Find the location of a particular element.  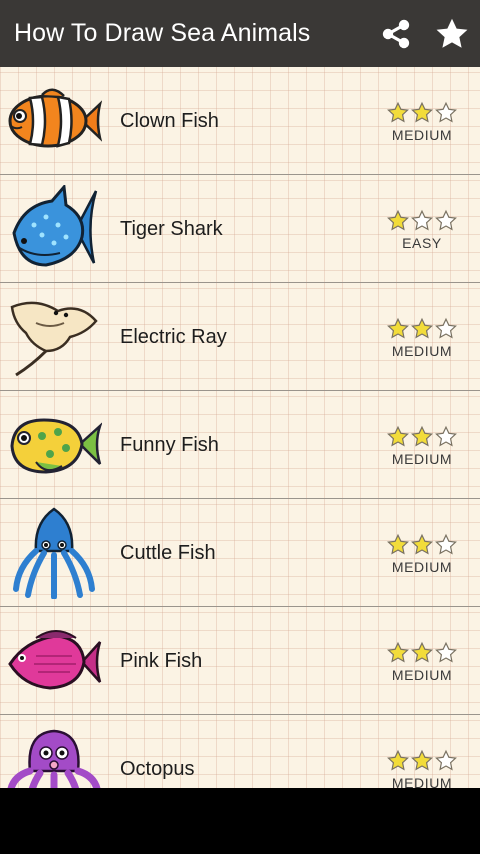

item-name: Funny Fish is located at coordinates (169, 444).